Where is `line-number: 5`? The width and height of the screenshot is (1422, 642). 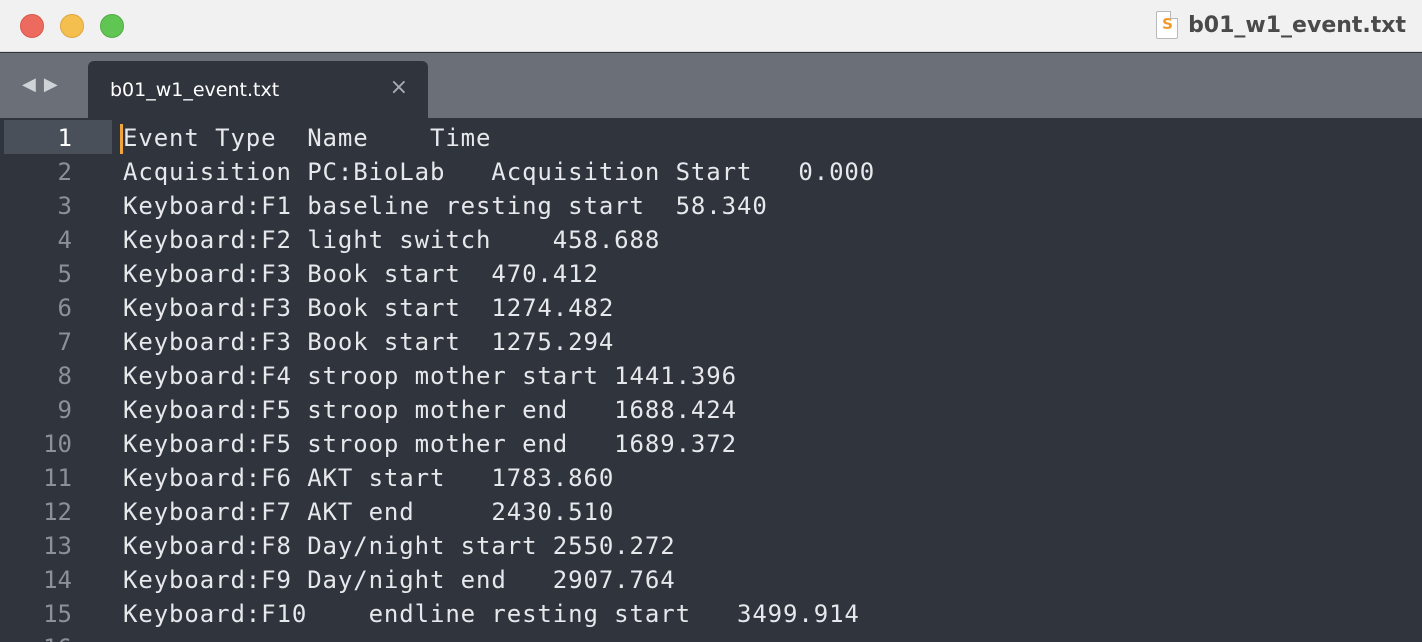
line-number: 5 is located at coordinates (64, 274).